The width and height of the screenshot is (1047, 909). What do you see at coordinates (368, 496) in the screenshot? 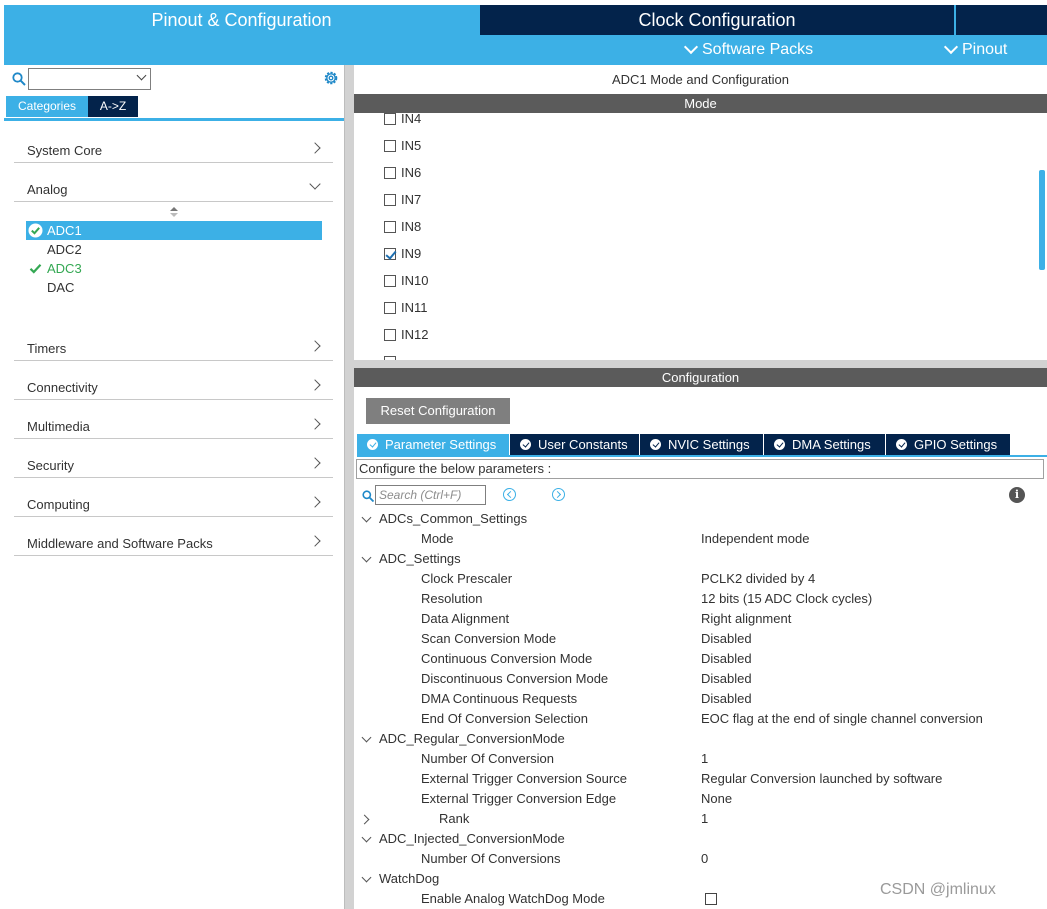
I see `search-icon` at bounding box center [368, 496].